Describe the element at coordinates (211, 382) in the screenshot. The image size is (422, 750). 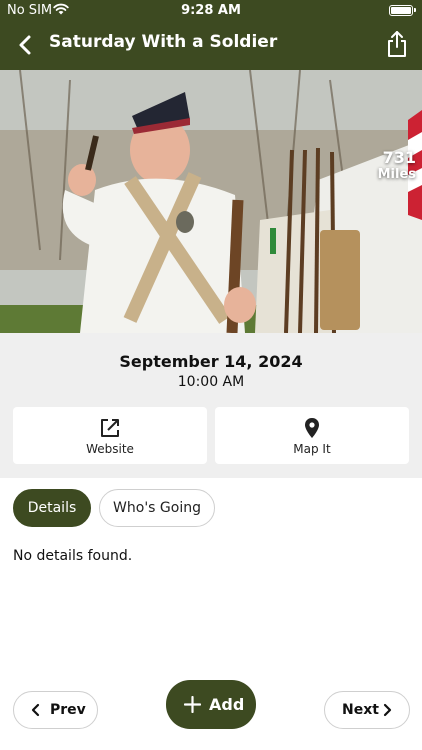
I see `event-time: 10:00 AM` at that location.